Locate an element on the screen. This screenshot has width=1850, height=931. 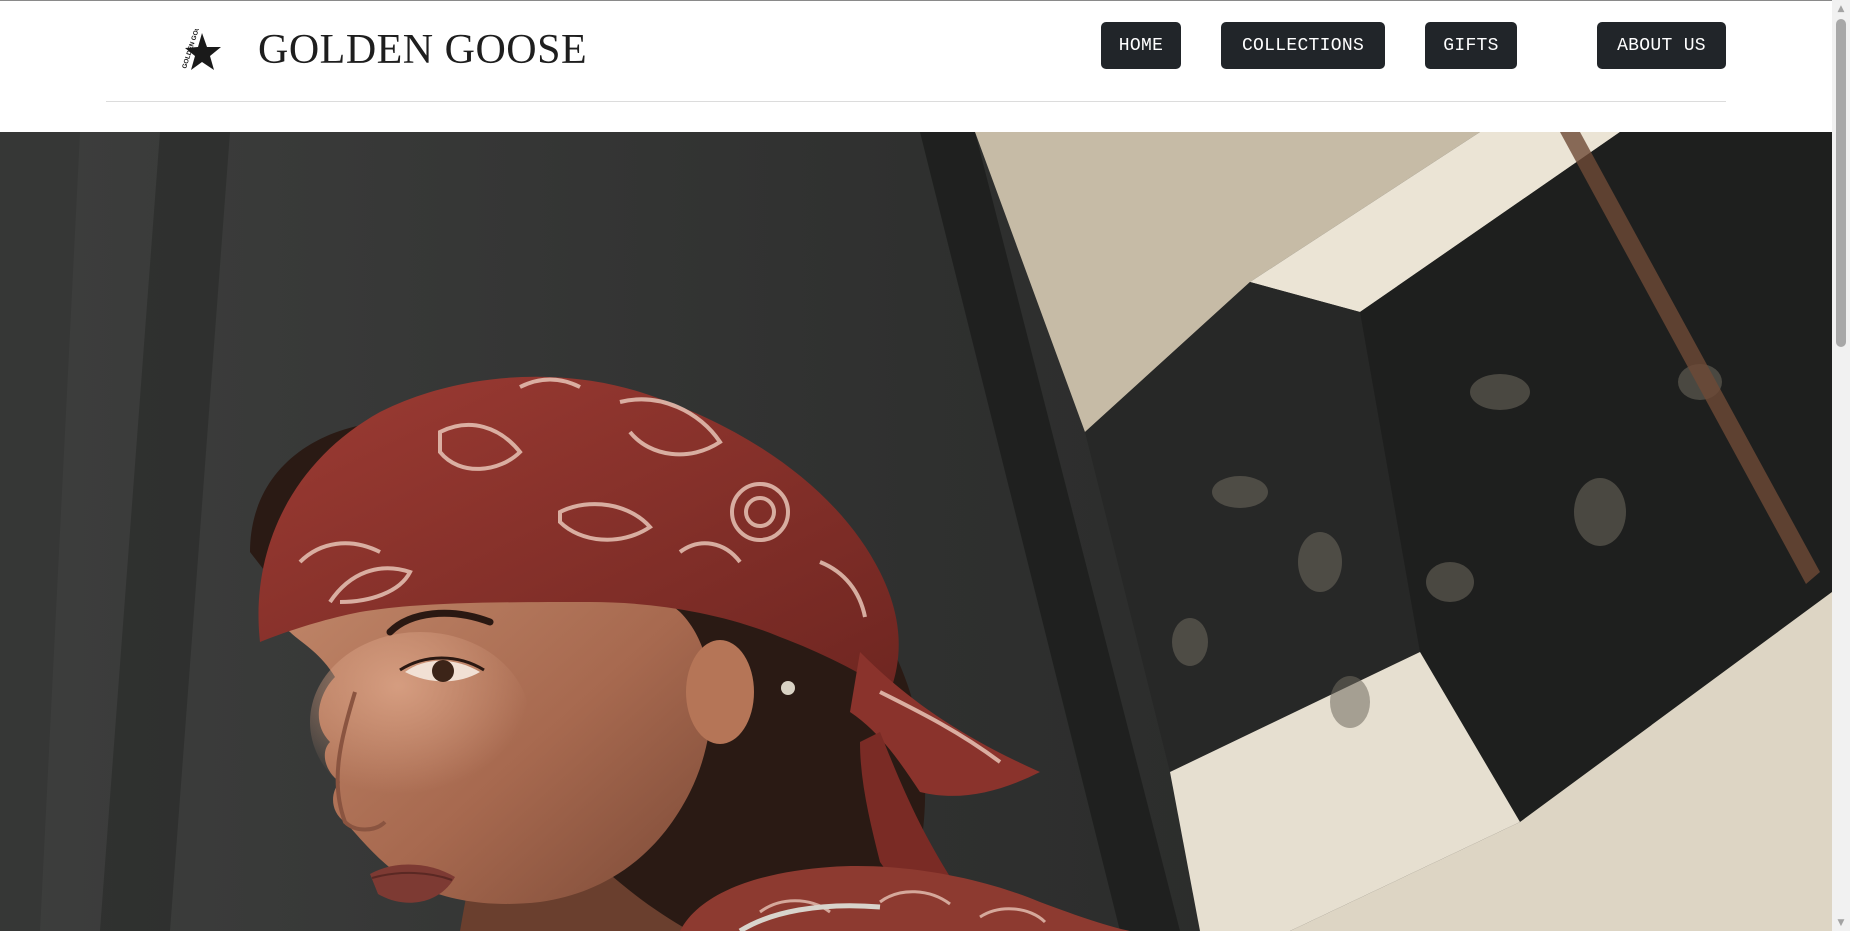
brand-logo: GOLDEN GOOSE is located at coordinates (199, 44).